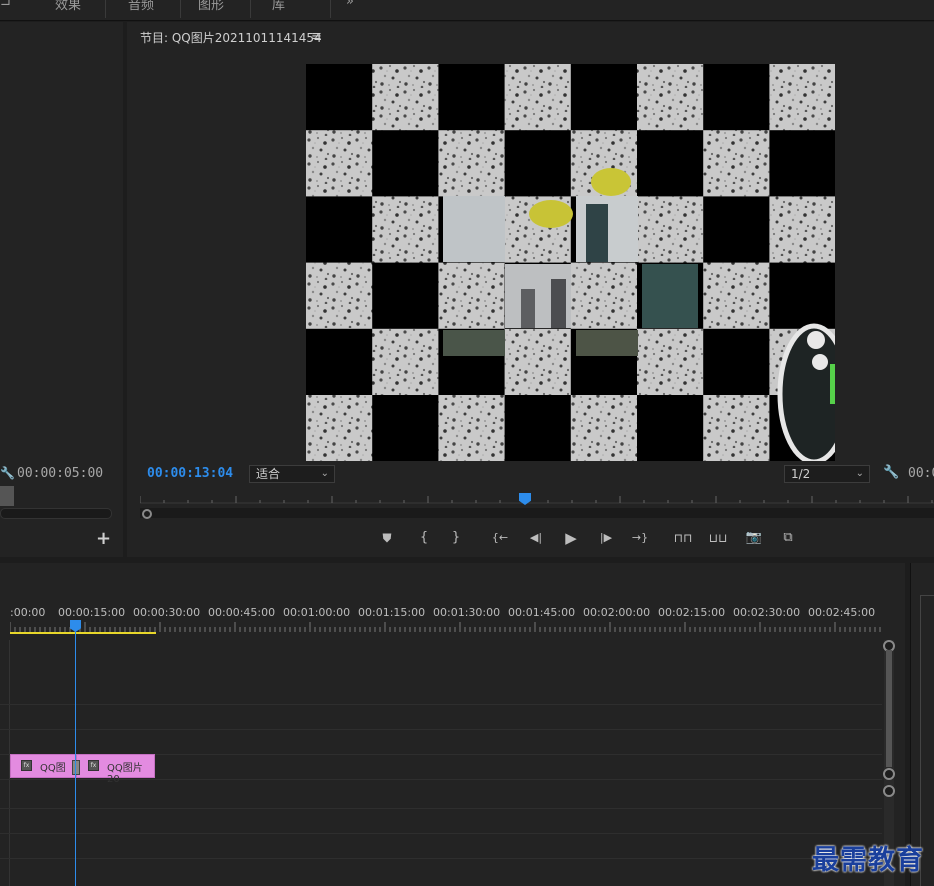 This screenshot has height=886, width=934. What do you see at coordinates (60, 473) in the screenshot?
I see `source-timecode: 00:00:05:00` at bounding box center [60, 473].